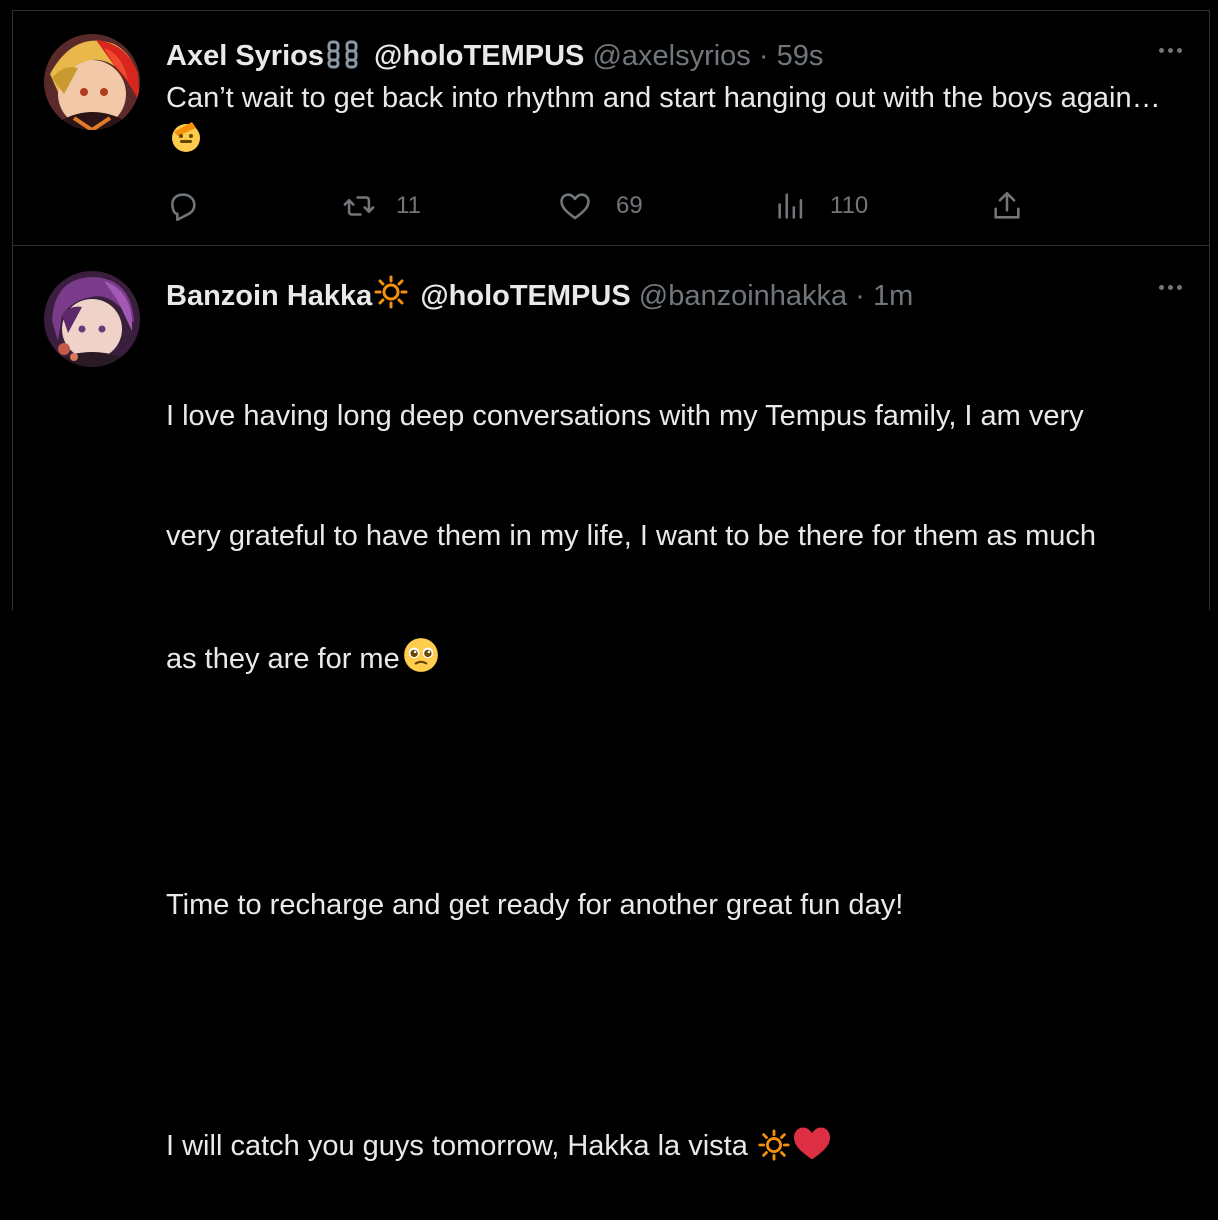 This screenshot has width=1218, height=1220. Describe the element at coordinates (391, 296) in the screenshot. I see `sun-icon` at that location.